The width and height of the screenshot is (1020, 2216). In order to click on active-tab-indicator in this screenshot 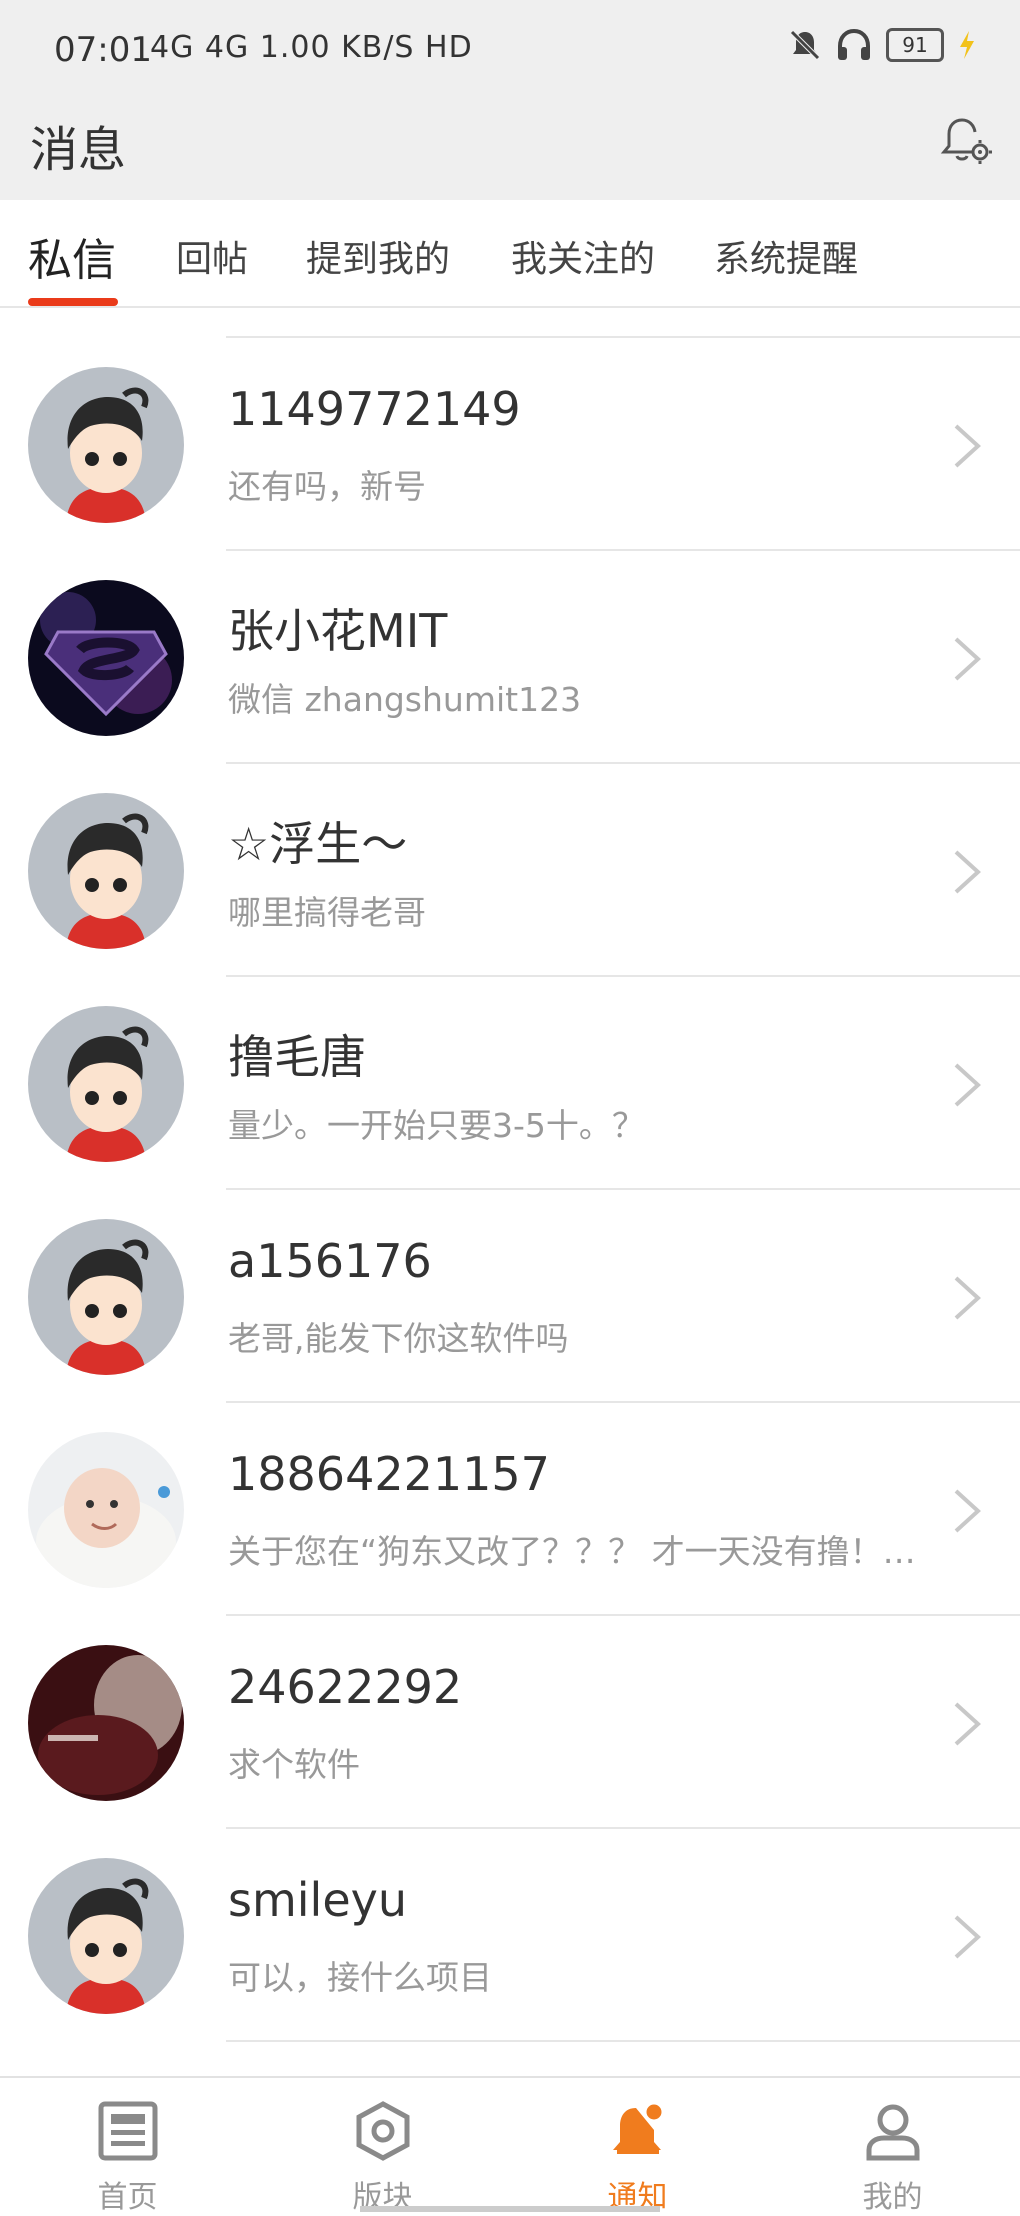, I will do `click(73, 302)`.